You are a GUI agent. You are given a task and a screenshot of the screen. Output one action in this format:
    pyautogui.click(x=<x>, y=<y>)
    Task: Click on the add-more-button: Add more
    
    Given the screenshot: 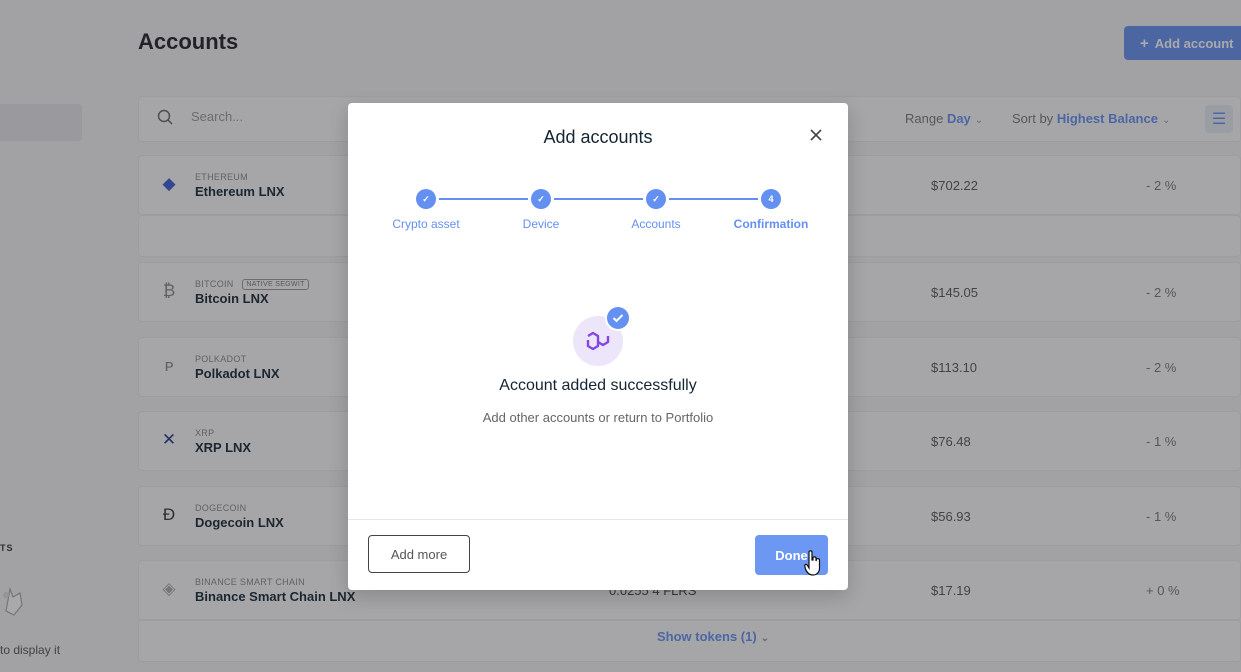 What is the action you would take?
    pyautogui.click(x=419, y=554)
    